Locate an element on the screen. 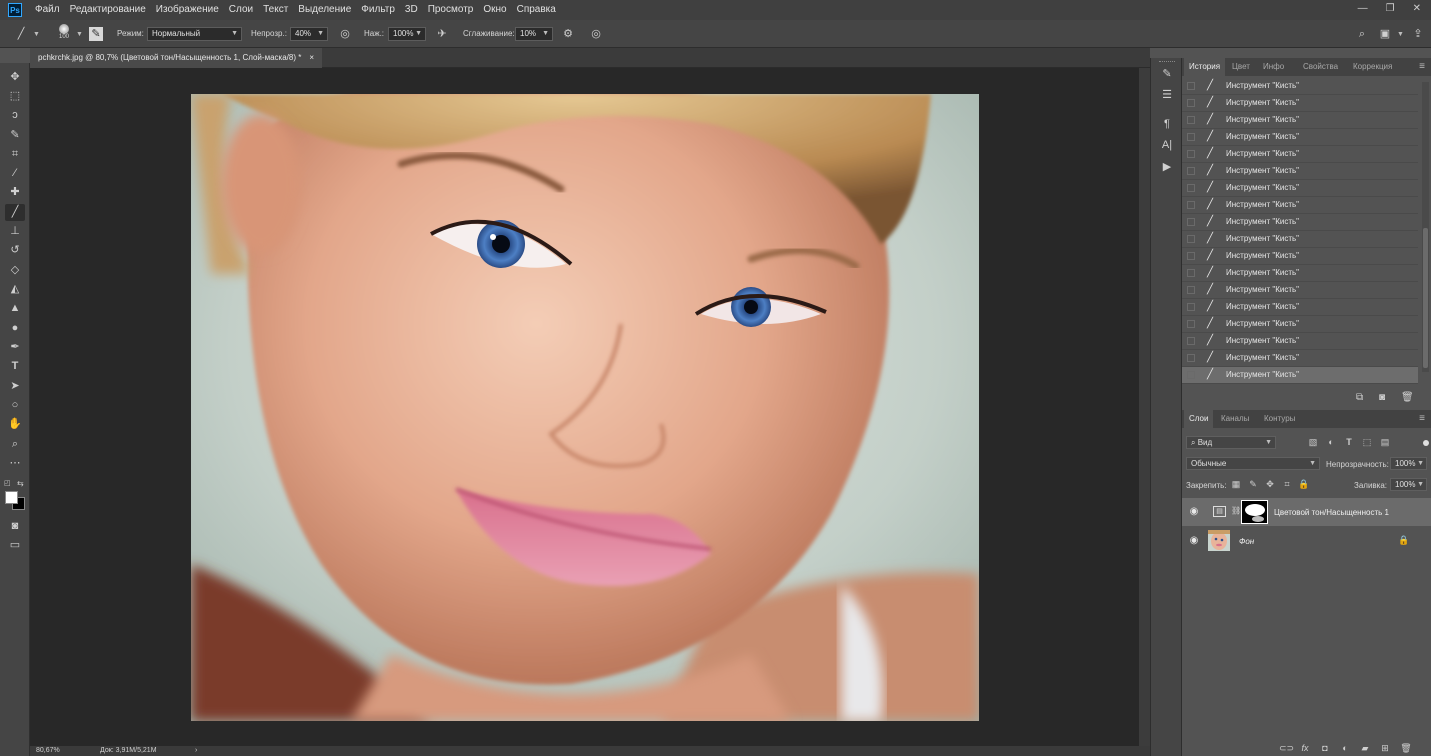  layer-opacity-input: 100% ▼ is located at coordinates (1408, 463).